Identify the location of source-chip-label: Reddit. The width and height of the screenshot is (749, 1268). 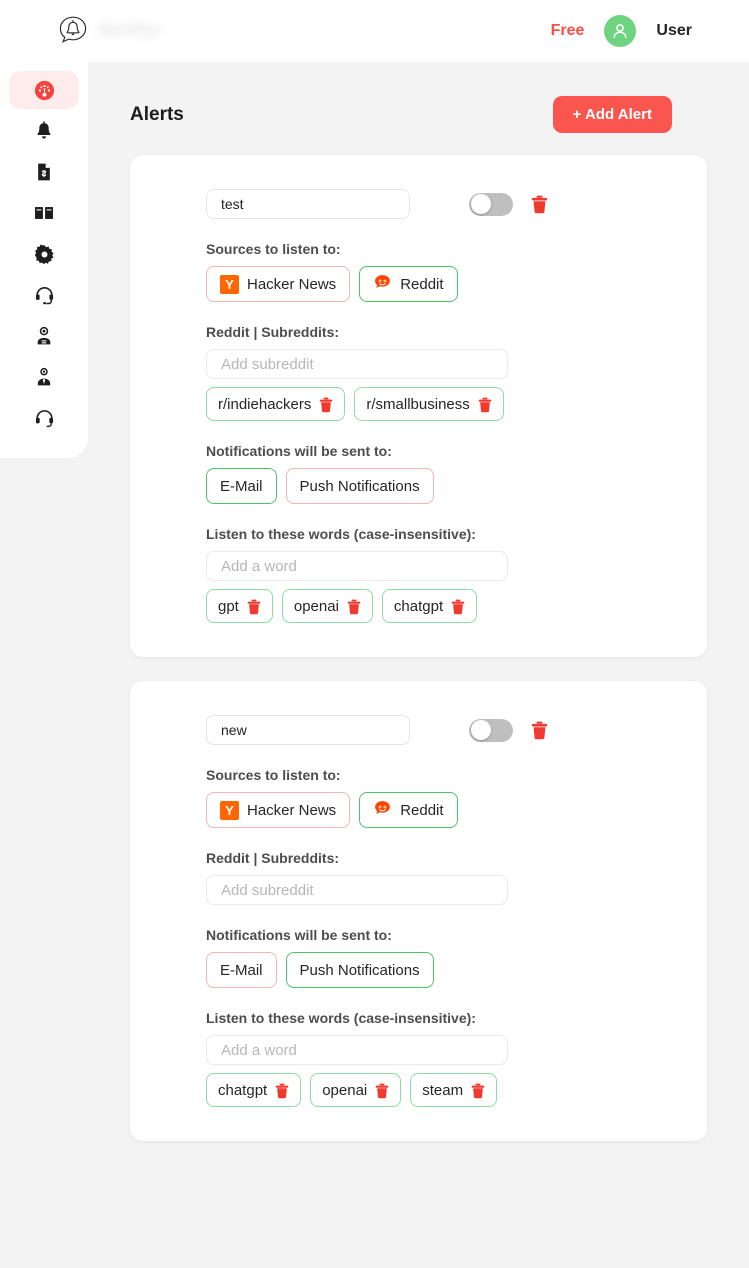
(422, 284).